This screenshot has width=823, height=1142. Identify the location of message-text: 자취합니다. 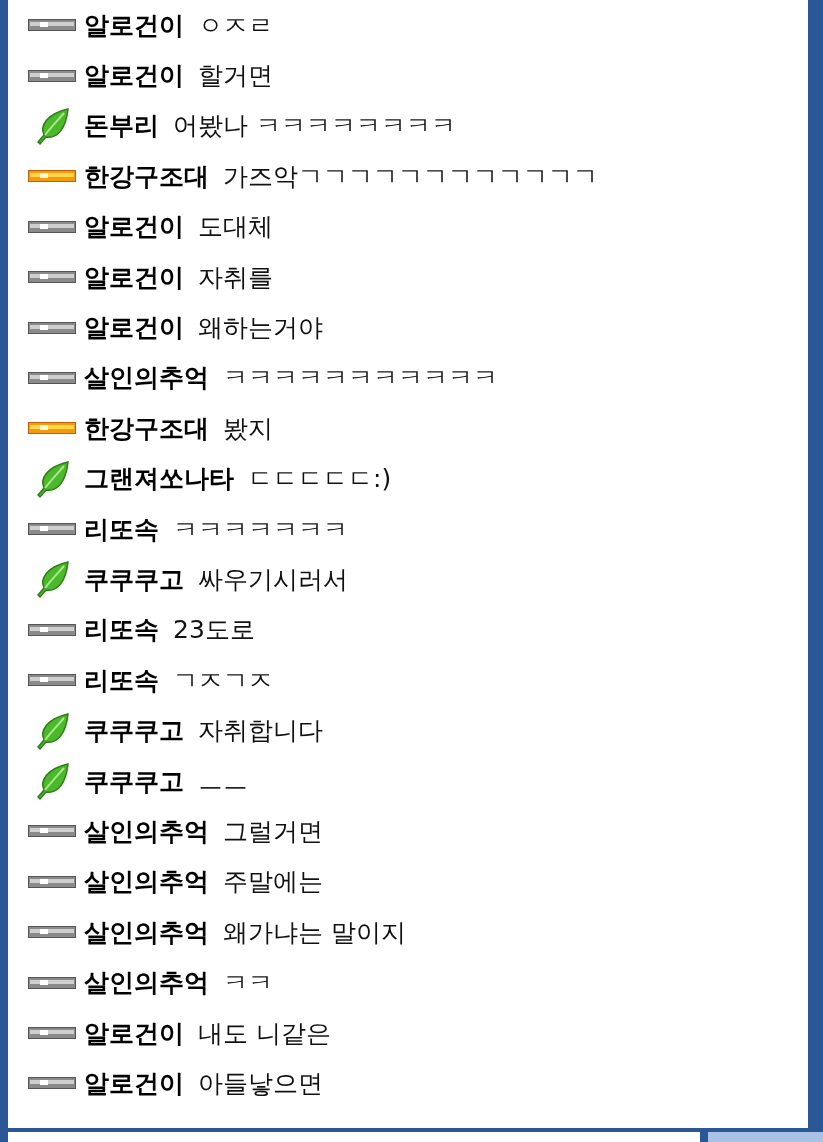
(260, 731).